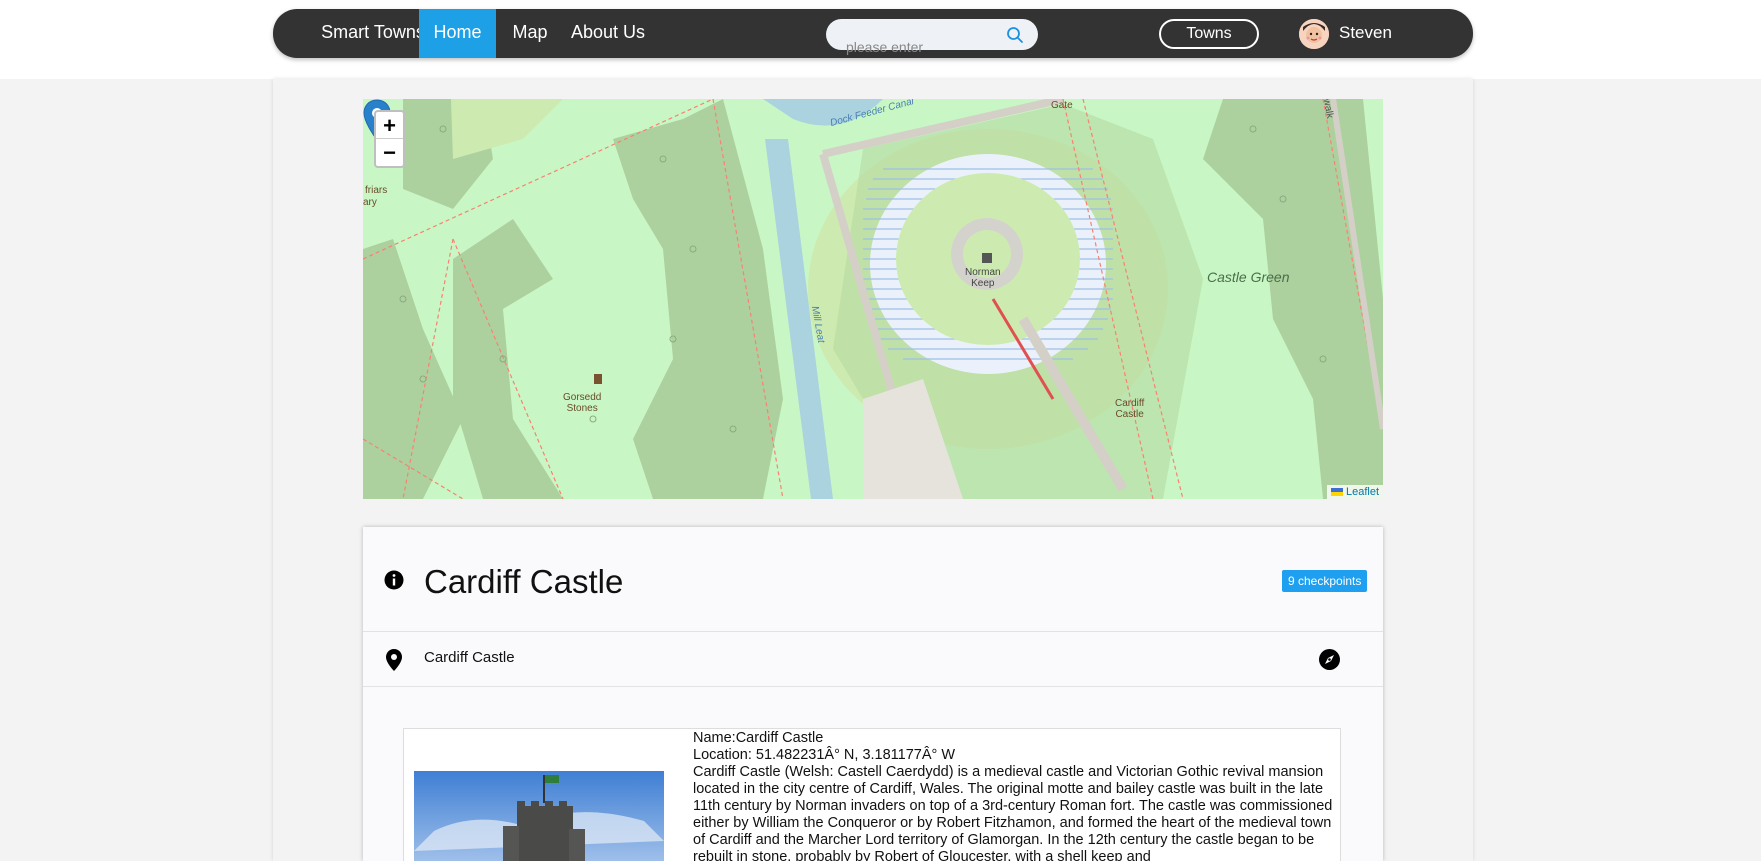  Describe the element at coordinates (873, 579) in the screenshot. I see `card-header: Cardiff Castle 9 checkpoints` at that location.